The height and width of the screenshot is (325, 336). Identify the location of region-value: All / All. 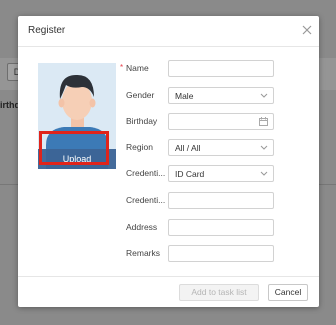
(188, 148).